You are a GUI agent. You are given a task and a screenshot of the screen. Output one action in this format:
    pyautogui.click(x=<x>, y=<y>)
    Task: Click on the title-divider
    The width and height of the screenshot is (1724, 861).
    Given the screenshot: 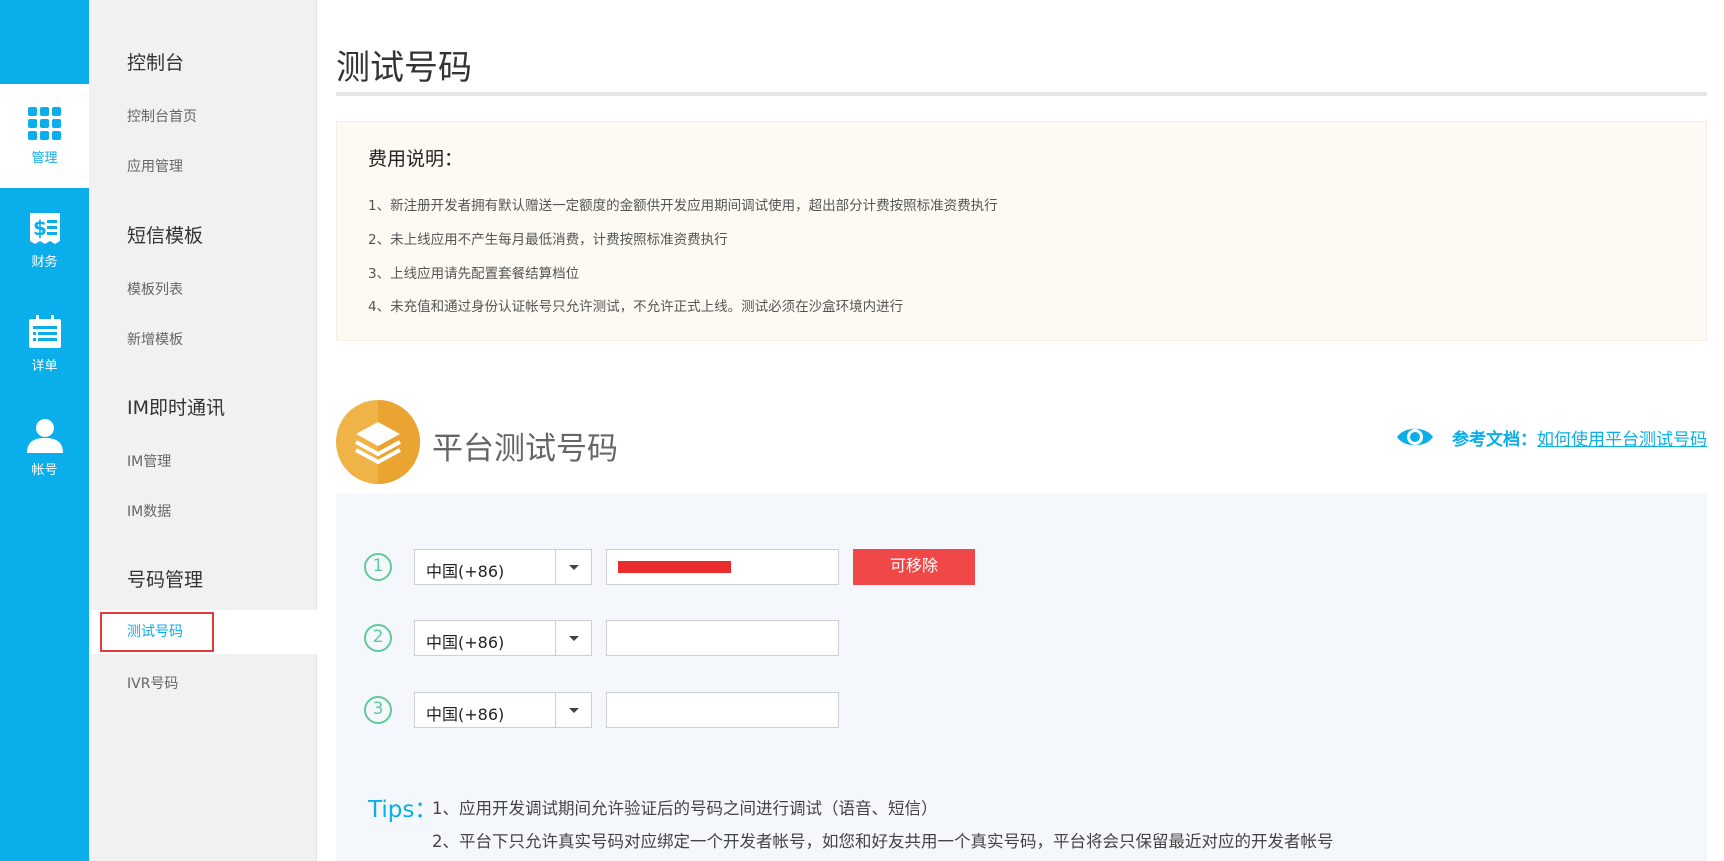 What is the action you would take?
    pyautogui.click(x=1021, y=94)
    